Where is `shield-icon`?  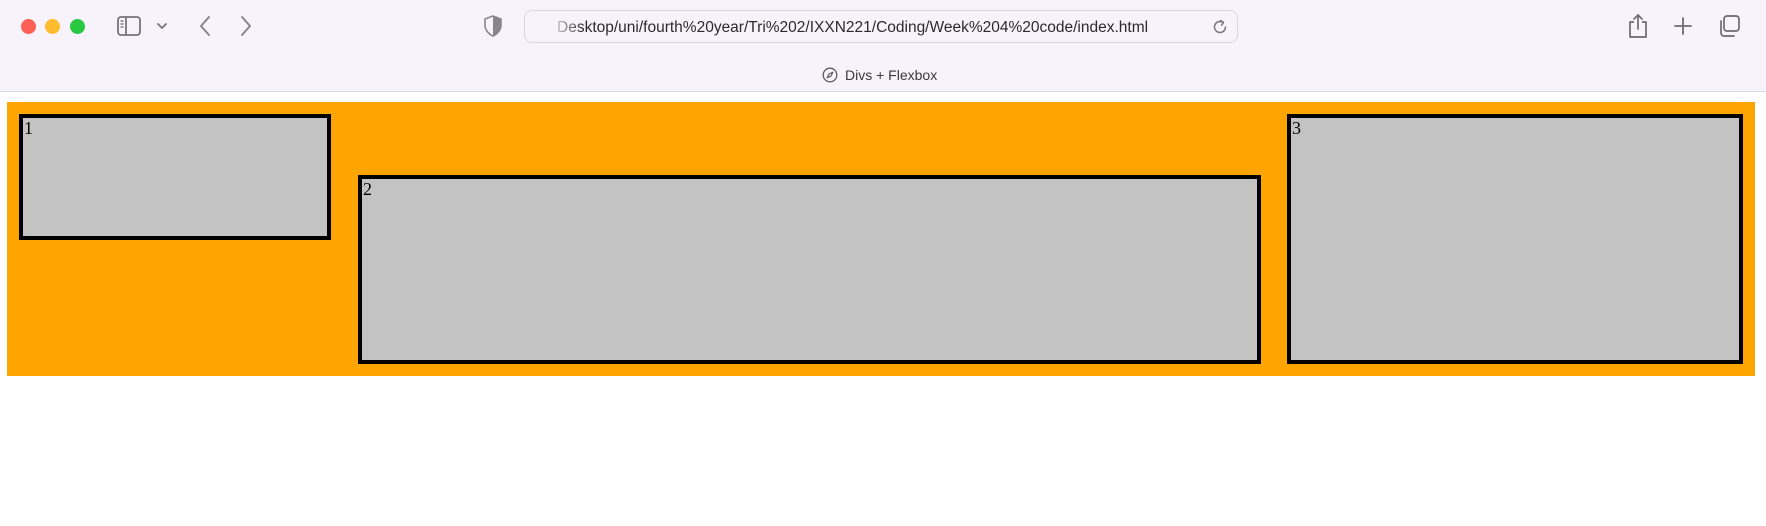 shield-icon is located at coordinates (493, 26).